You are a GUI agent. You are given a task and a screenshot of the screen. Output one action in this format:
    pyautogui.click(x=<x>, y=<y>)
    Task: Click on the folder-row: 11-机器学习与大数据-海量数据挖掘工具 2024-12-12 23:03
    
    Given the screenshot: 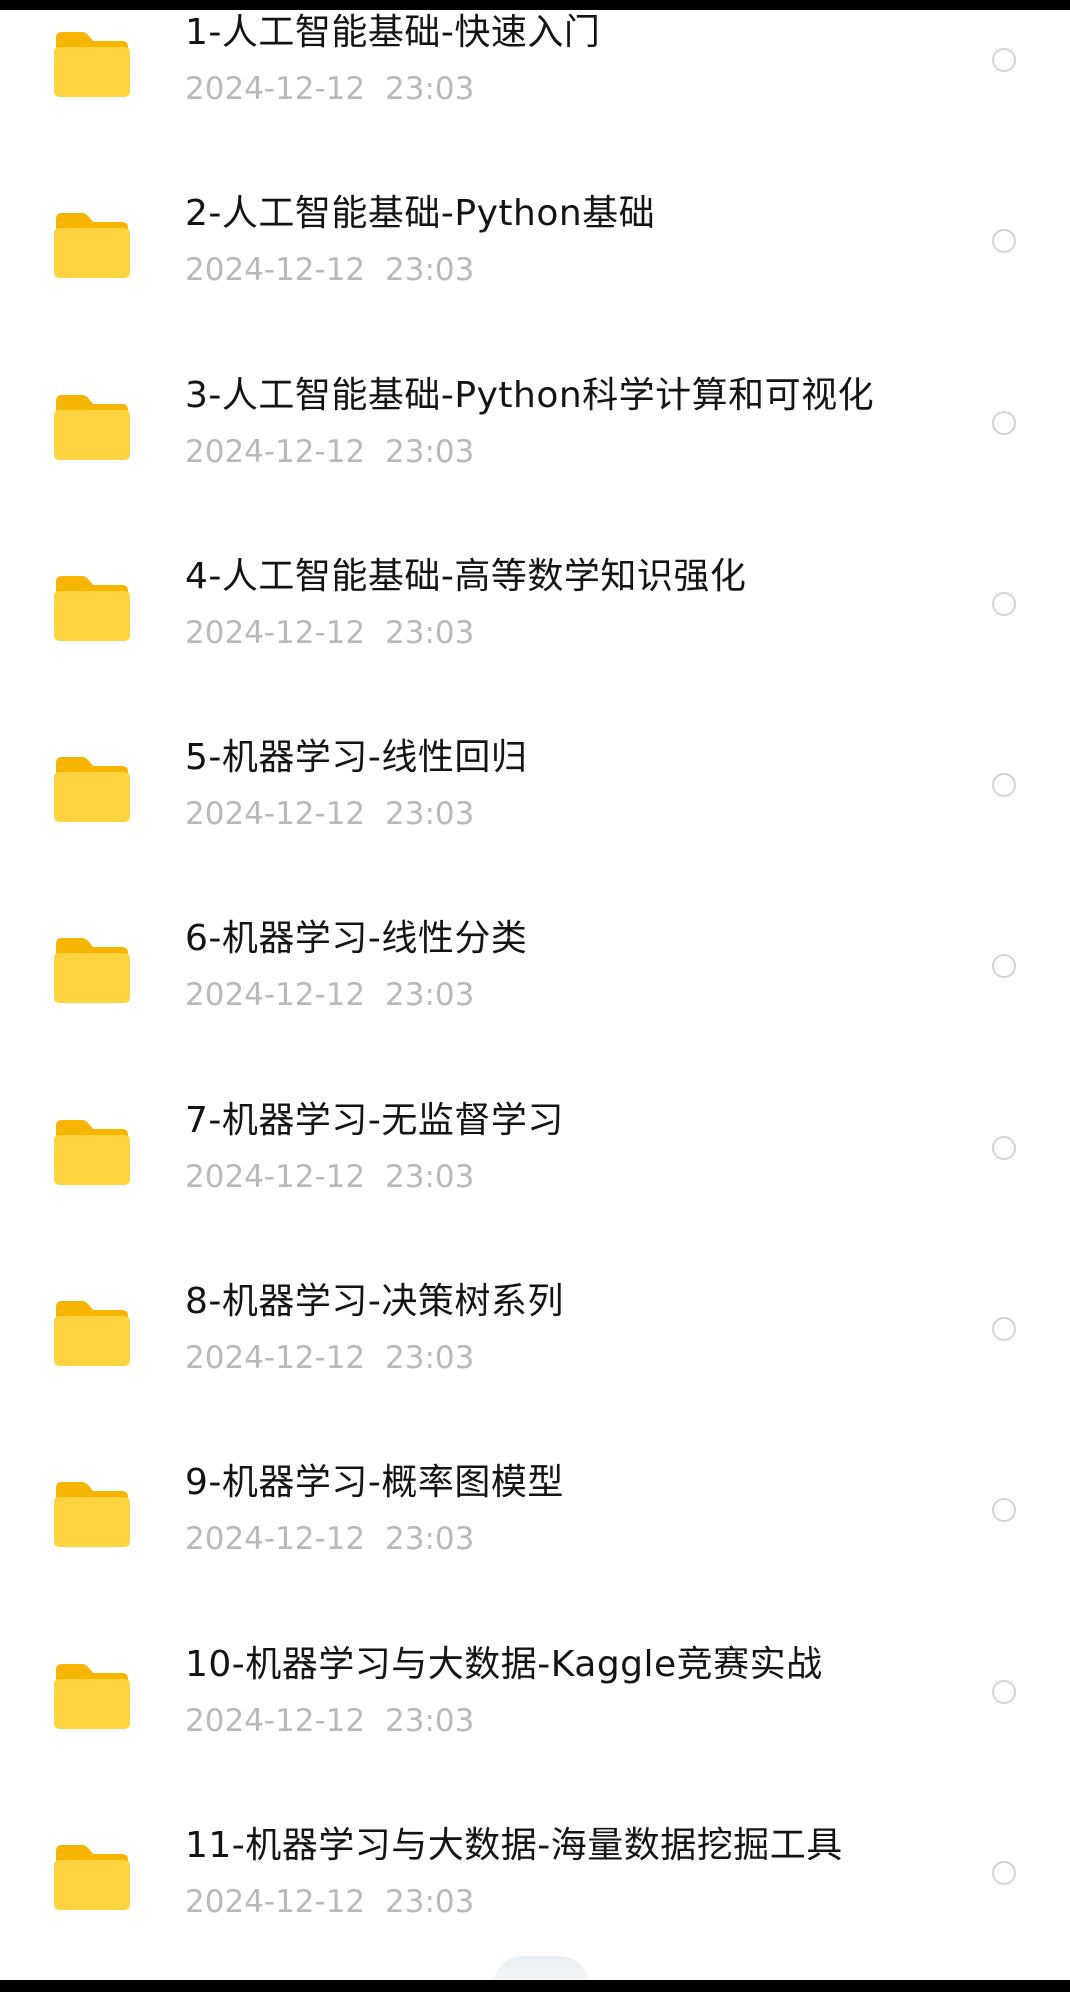 What is the action you would take?
    pyautogui.click(x=535, y=1891)
    